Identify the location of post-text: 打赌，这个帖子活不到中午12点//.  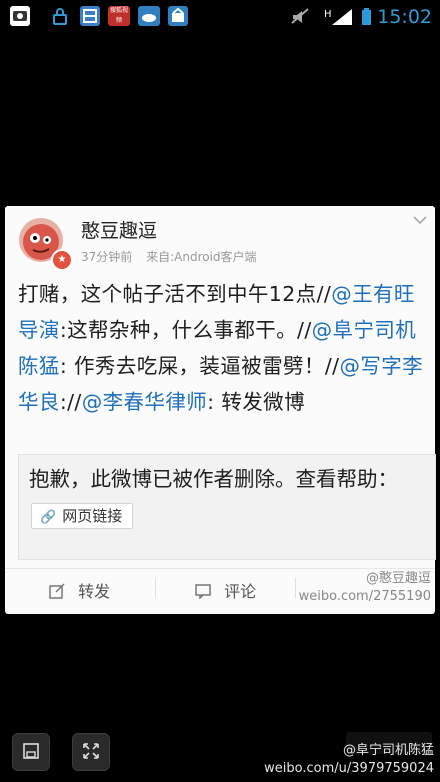
(175, 294).